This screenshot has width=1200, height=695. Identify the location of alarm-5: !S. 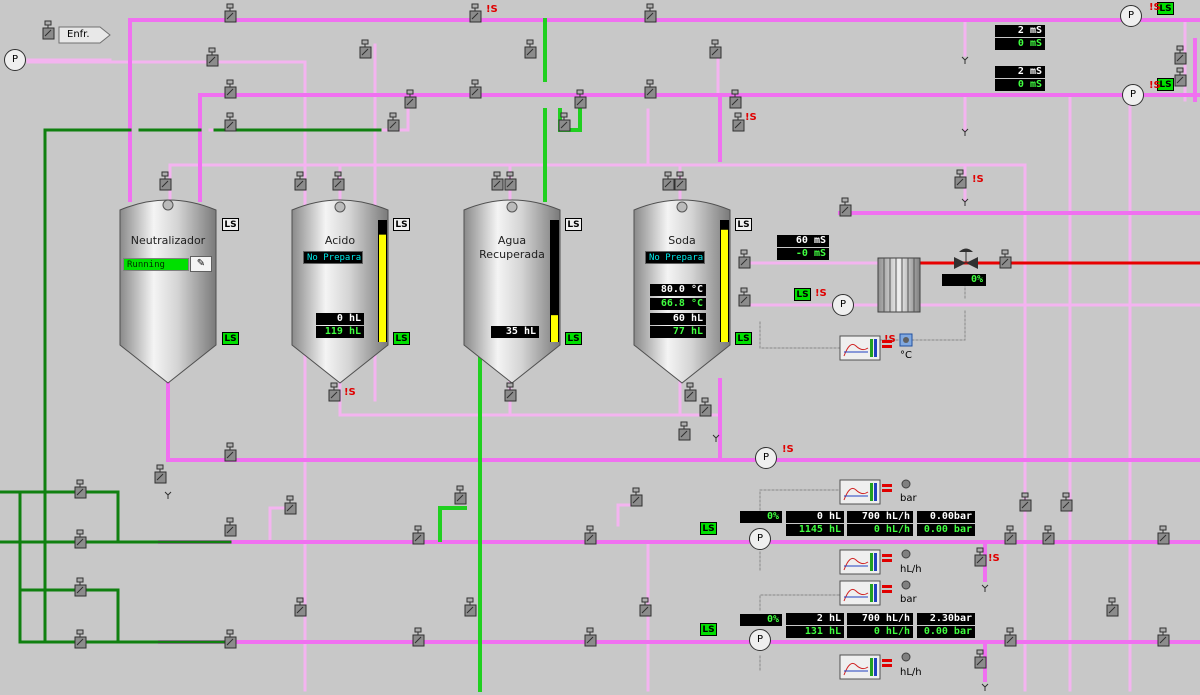
(978, 179).